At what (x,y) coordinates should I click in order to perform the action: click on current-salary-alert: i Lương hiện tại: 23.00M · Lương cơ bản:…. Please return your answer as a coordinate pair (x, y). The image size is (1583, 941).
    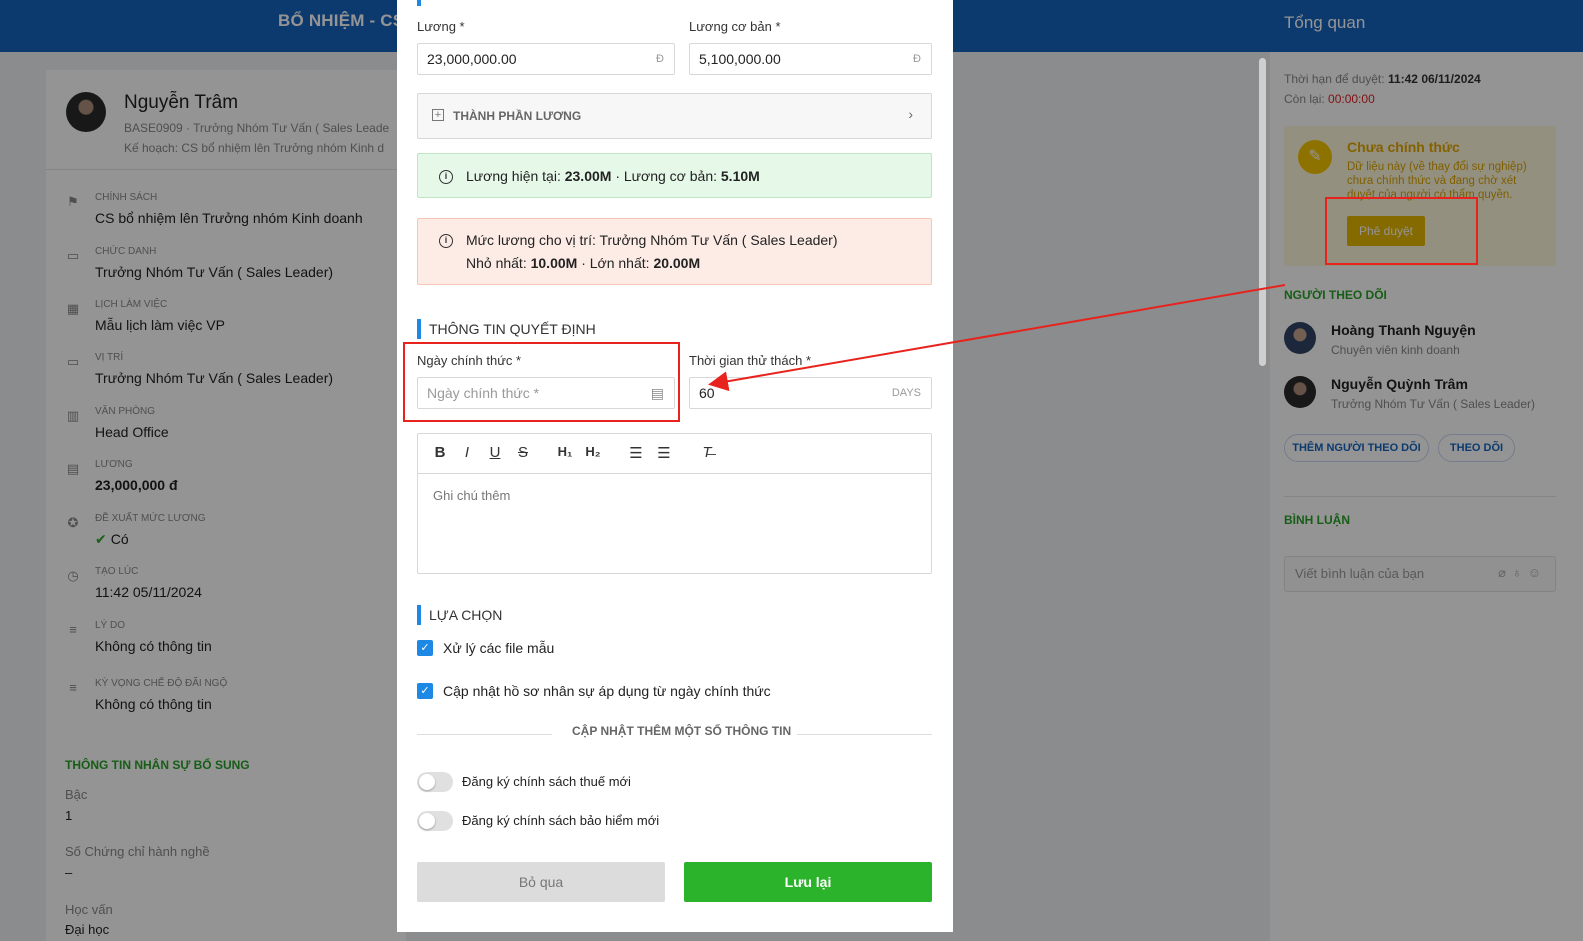
    Looking at the image, I should click on (674, 175).